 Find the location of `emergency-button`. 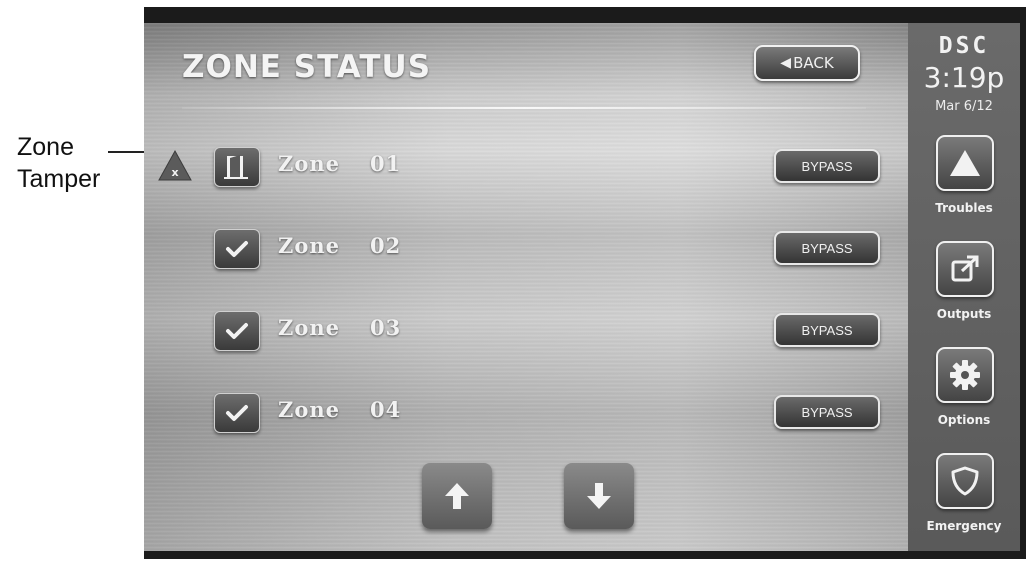

emergency-button is located at coordinates (965, 481).